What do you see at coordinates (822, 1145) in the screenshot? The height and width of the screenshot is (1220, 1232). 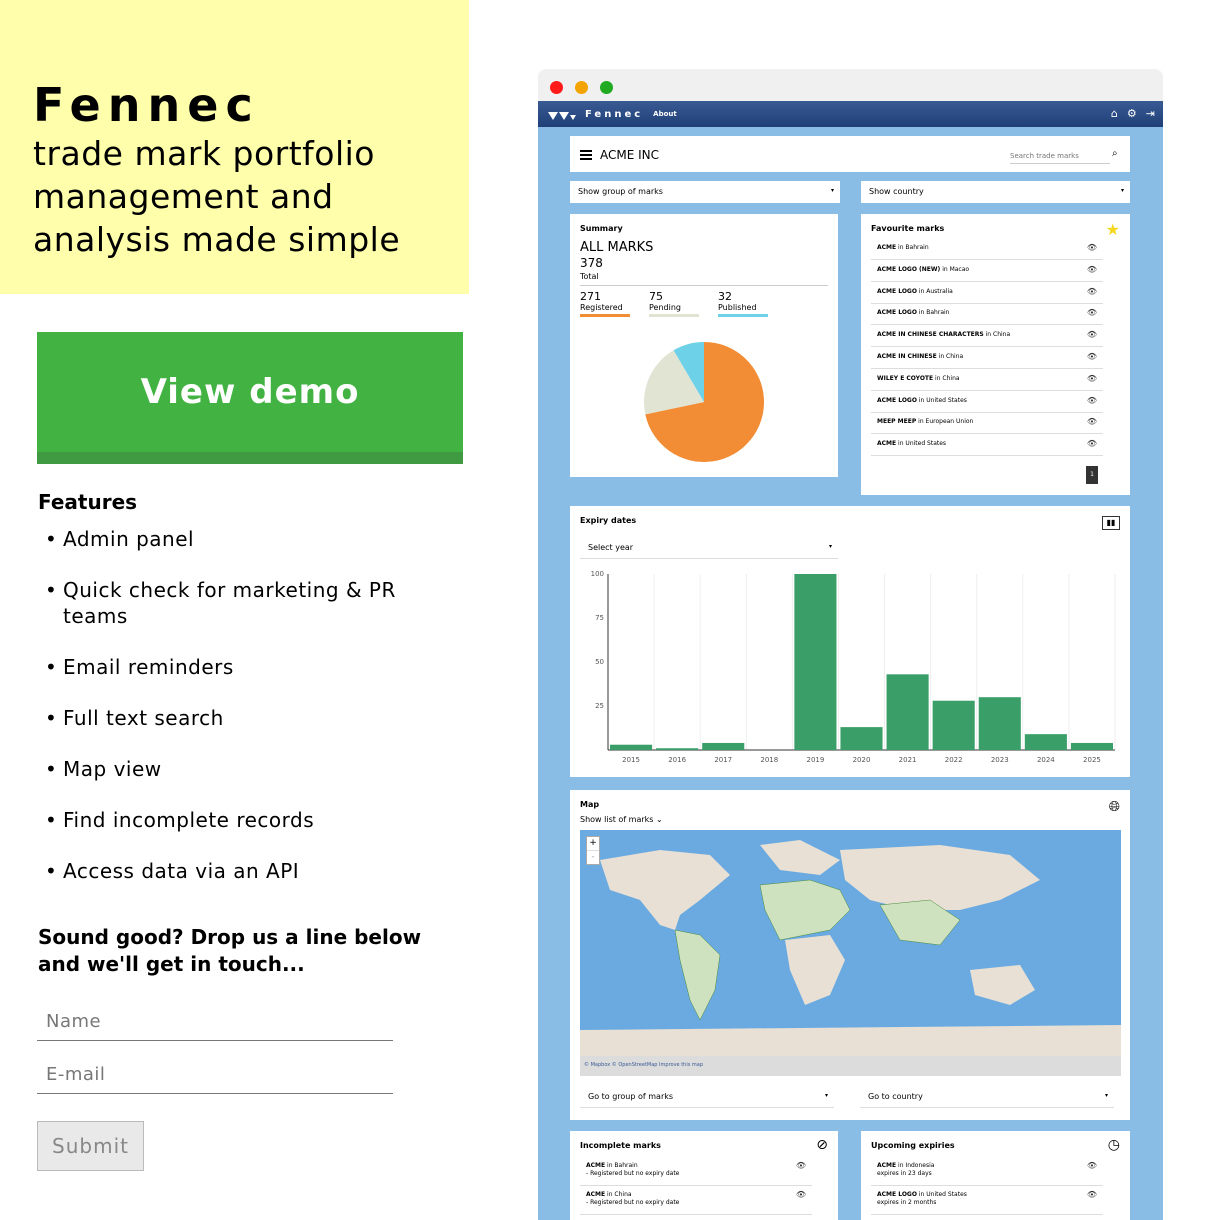 I see `blocked-icon: ⊘` at bounding box center [822, 1145].